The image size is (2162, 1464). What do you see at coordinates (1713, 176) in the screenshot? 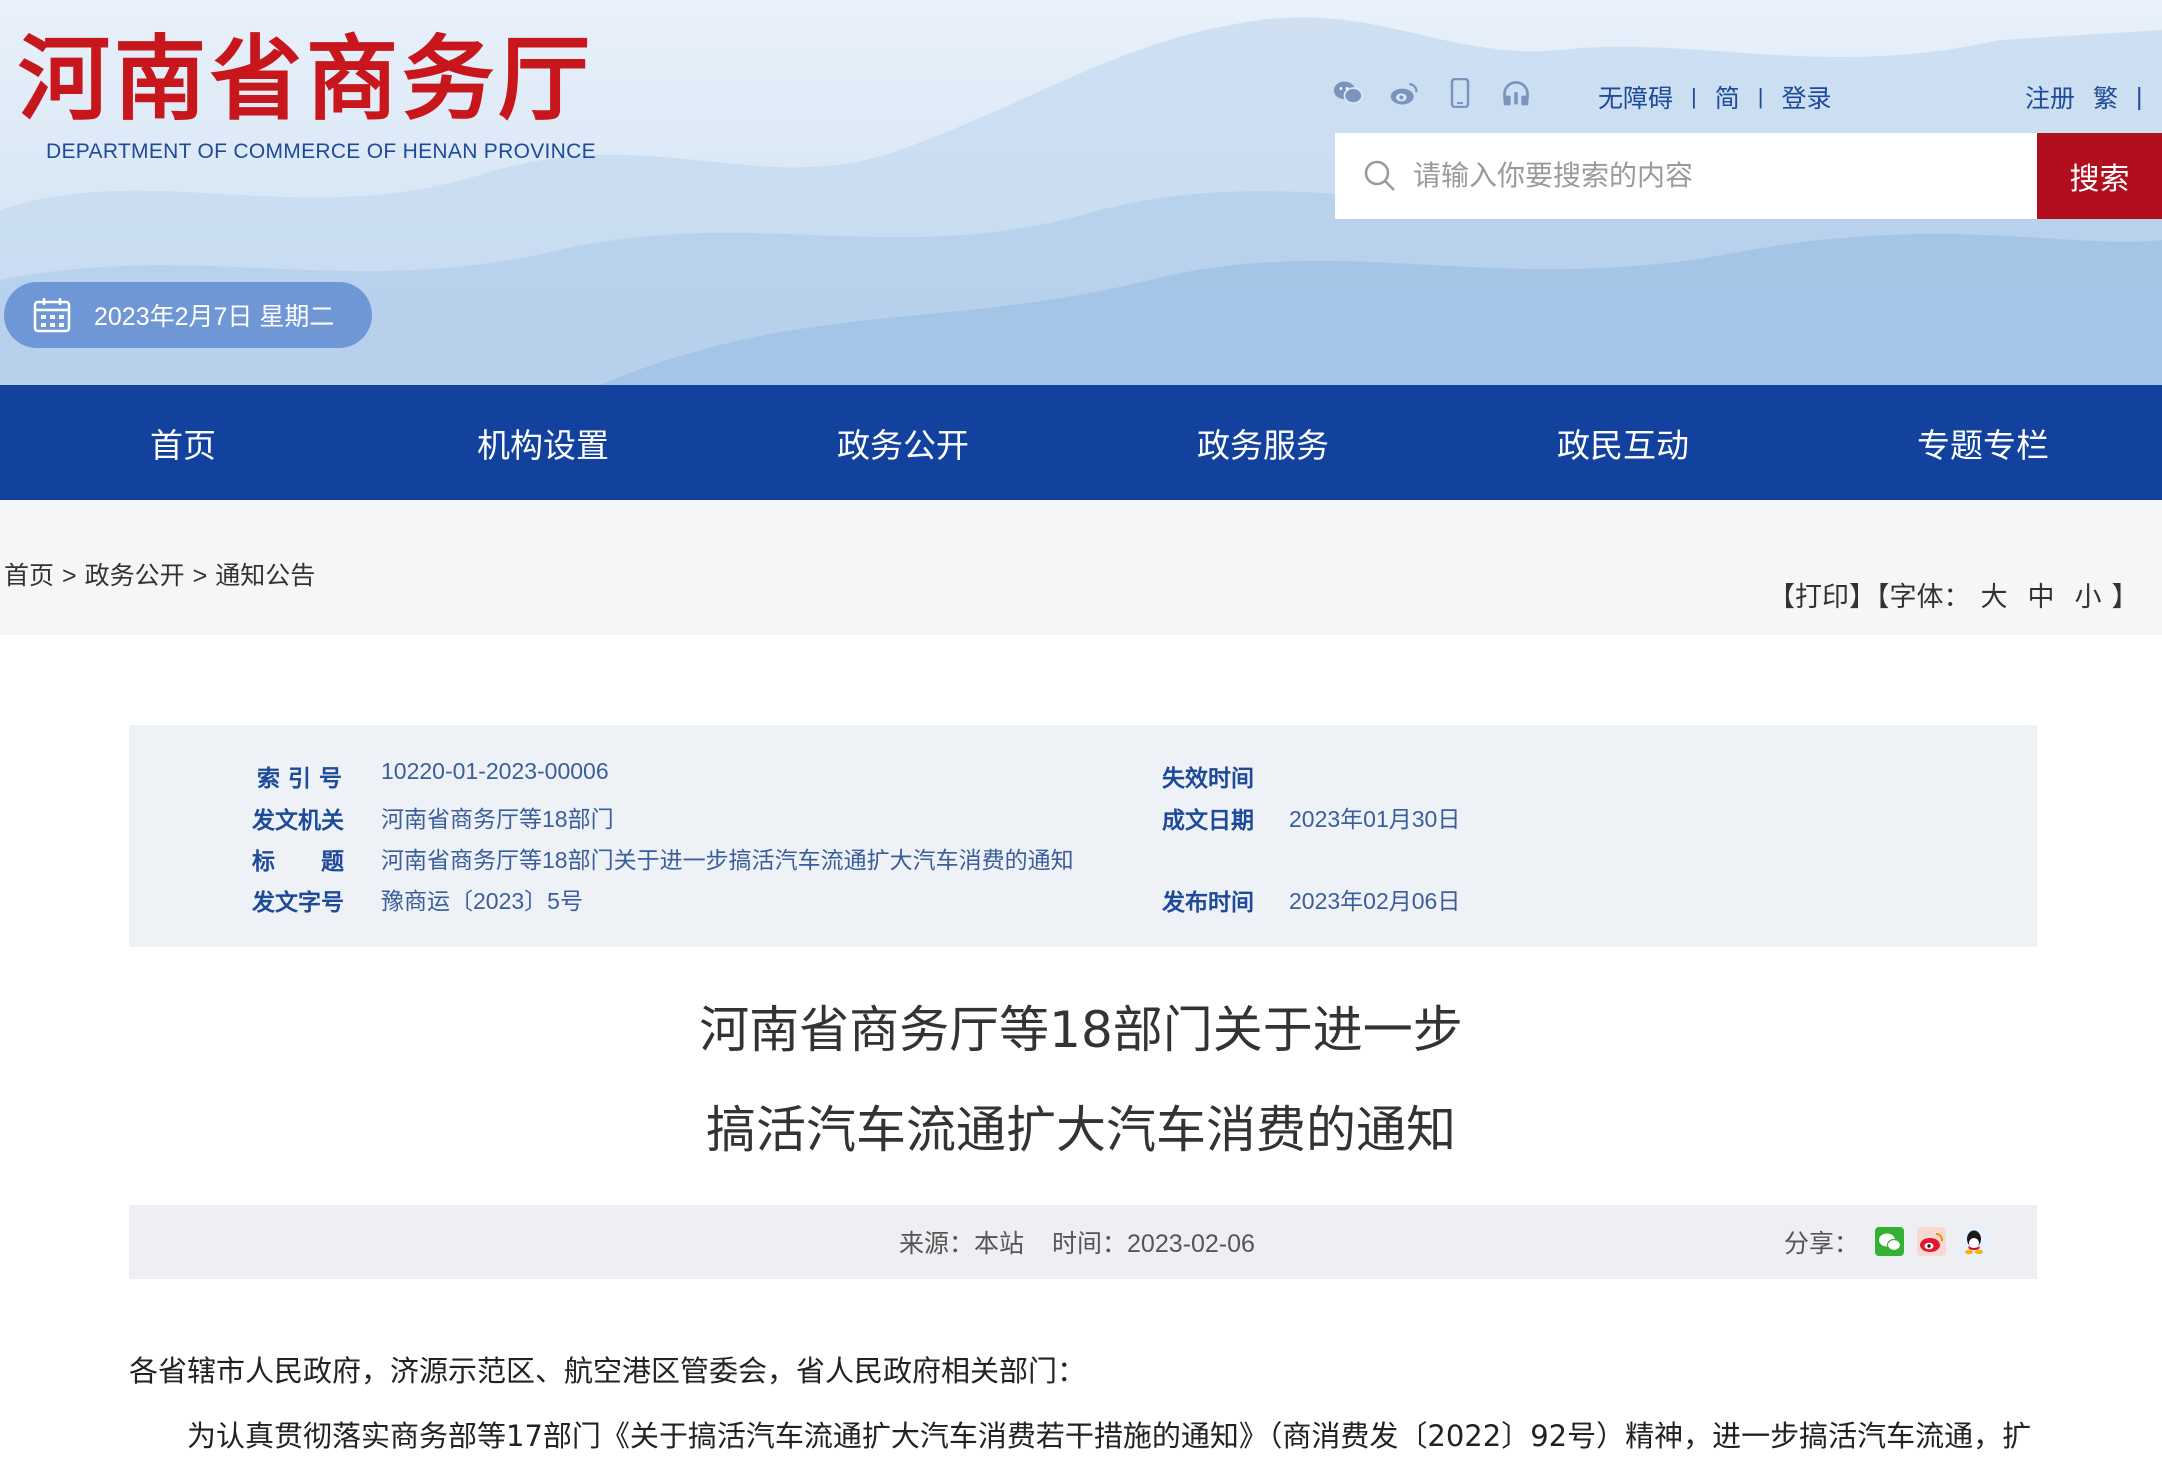
I see `search-input` at bounding box center [1713, 176].